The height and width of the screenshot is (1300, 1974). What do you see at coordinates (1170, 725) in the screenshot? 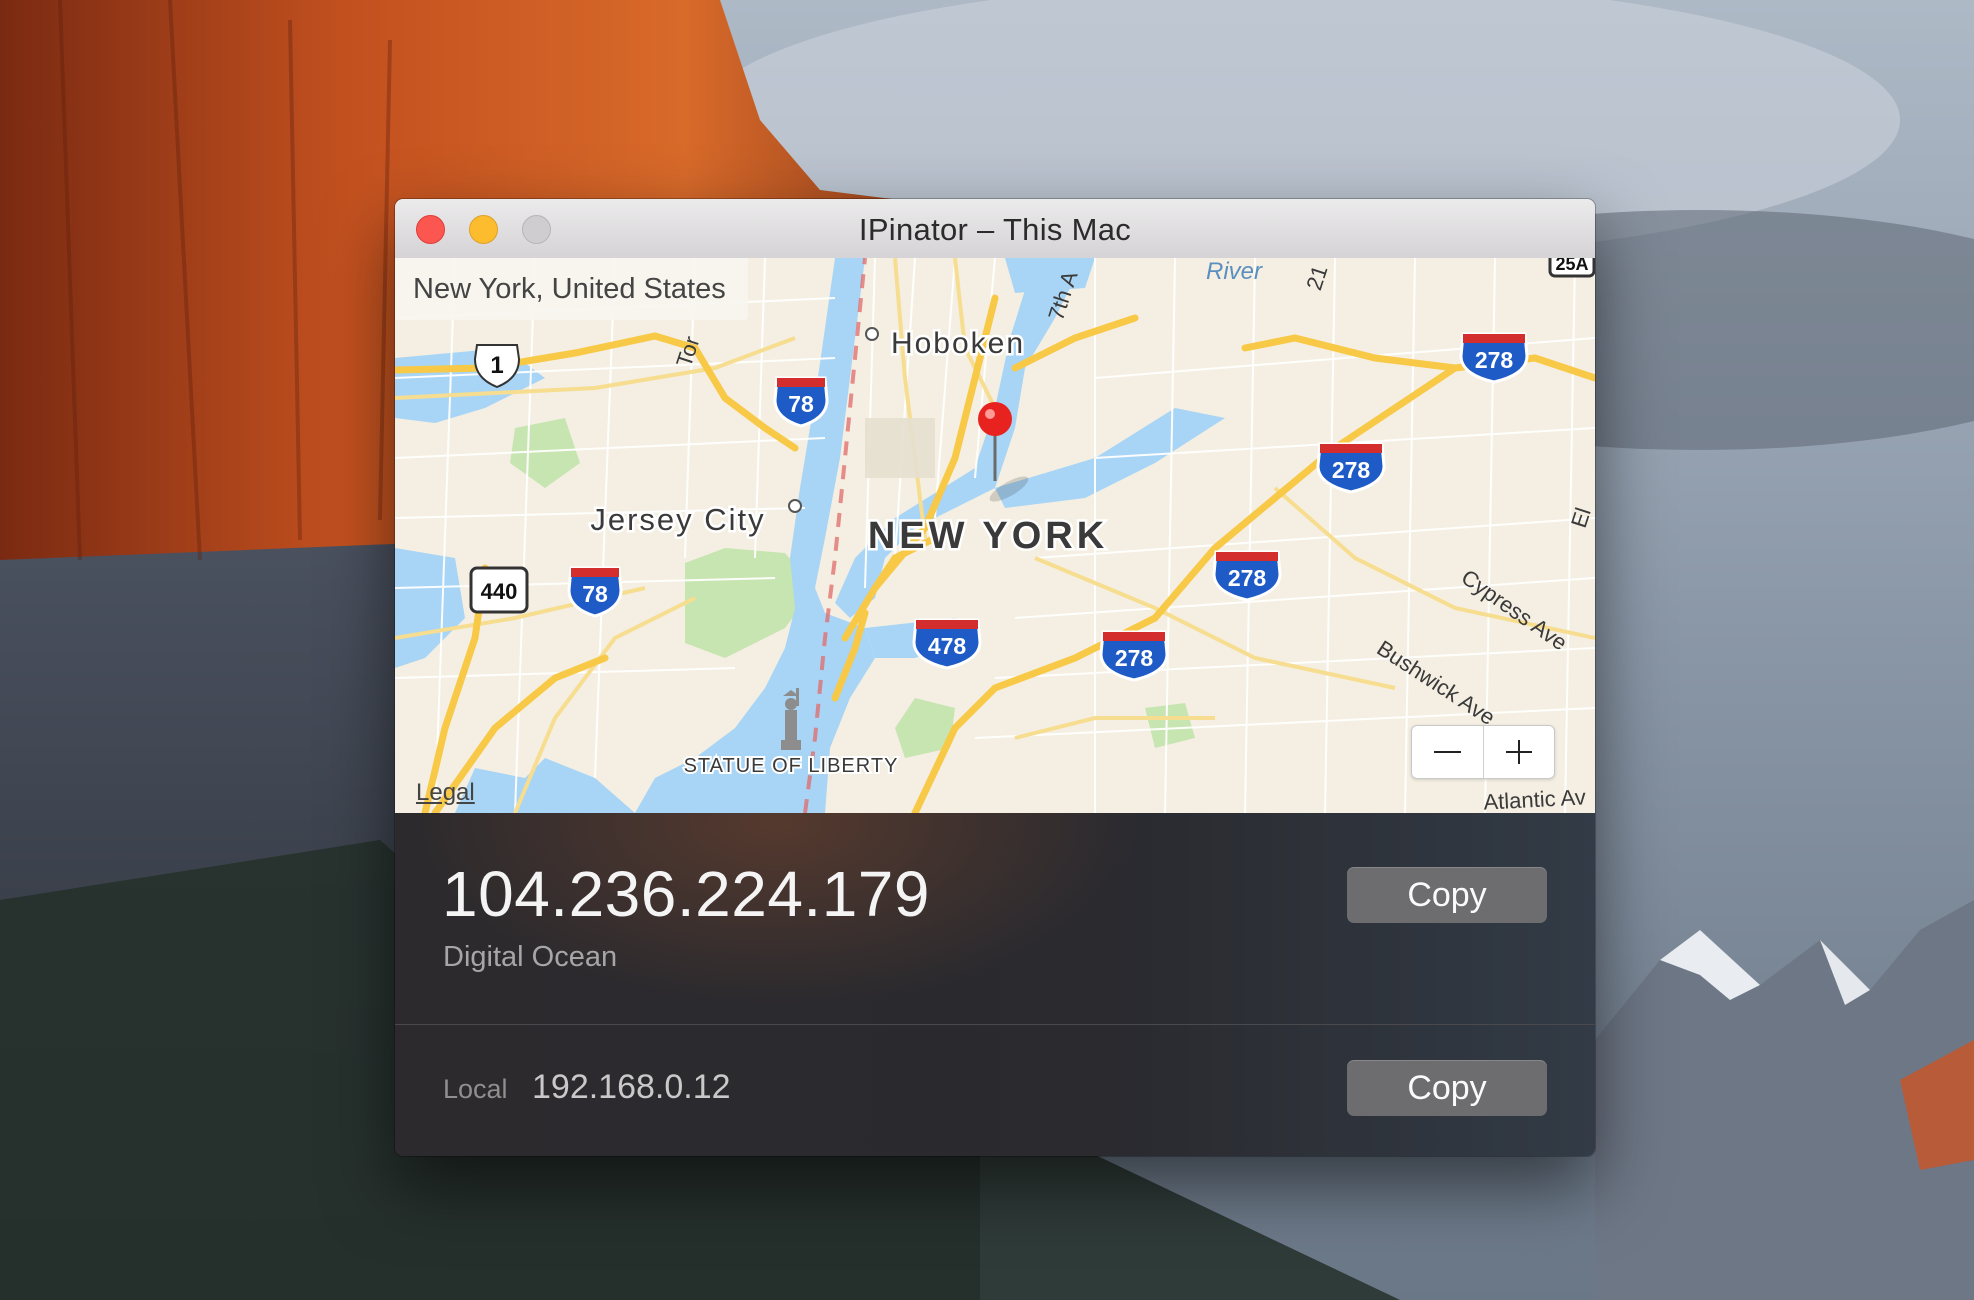
I see `park-brooklyn` at bounding box center [1170, 725].